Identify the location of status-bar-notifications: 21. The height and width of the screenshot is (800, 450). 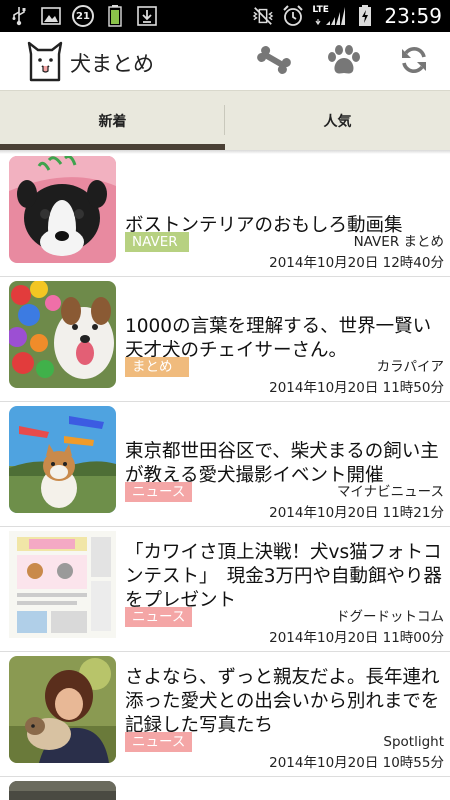
(83, 16).